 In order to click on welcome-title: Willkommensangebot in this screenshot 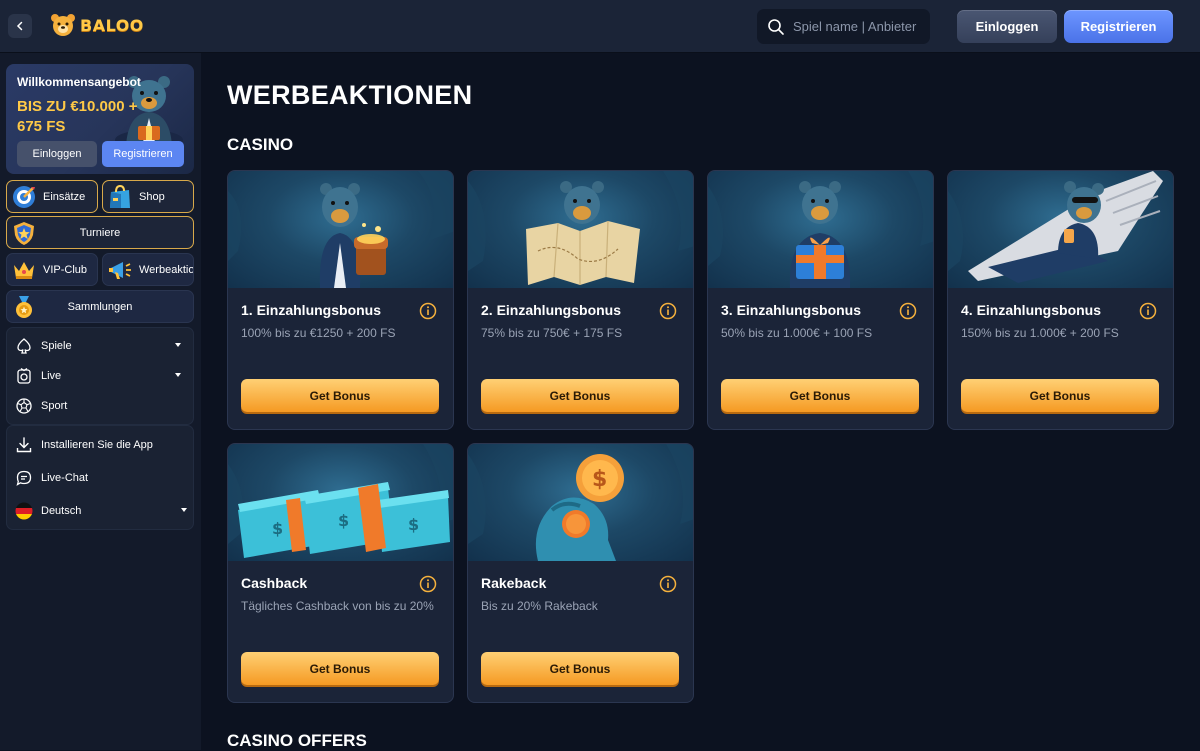, I will do `click(79, 82)`.